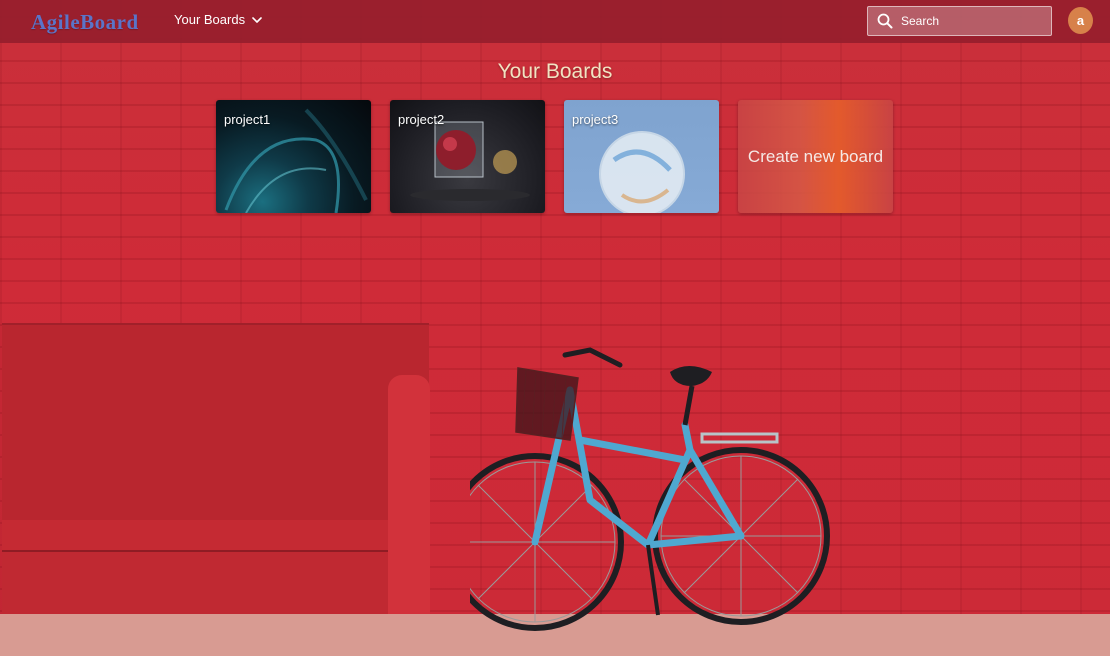 This screenshot has width=1110, height=656. What do you see at coordinates (293, 156) in the screenshot?
I see `board-card-project1: project1` at bounding box center [293, 156].